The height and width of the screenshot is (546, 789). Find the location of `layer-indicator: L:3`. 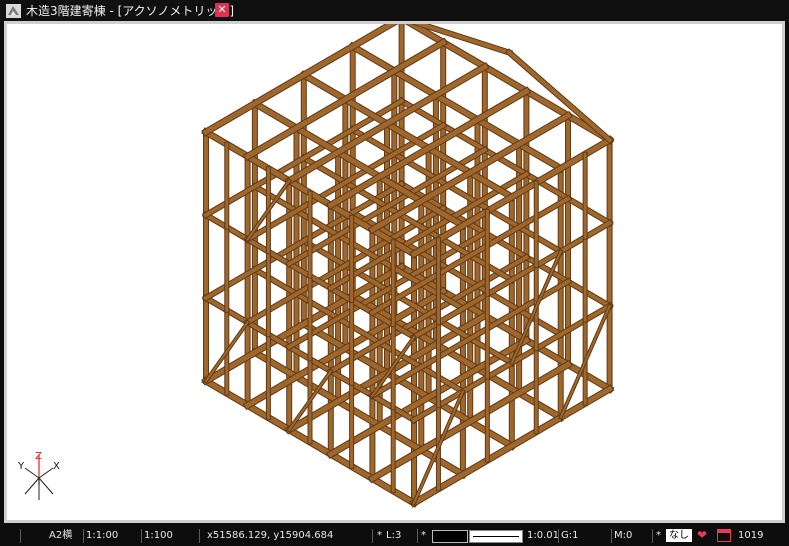

layer-indicator: L:3 is located at coordinates (393, 536).